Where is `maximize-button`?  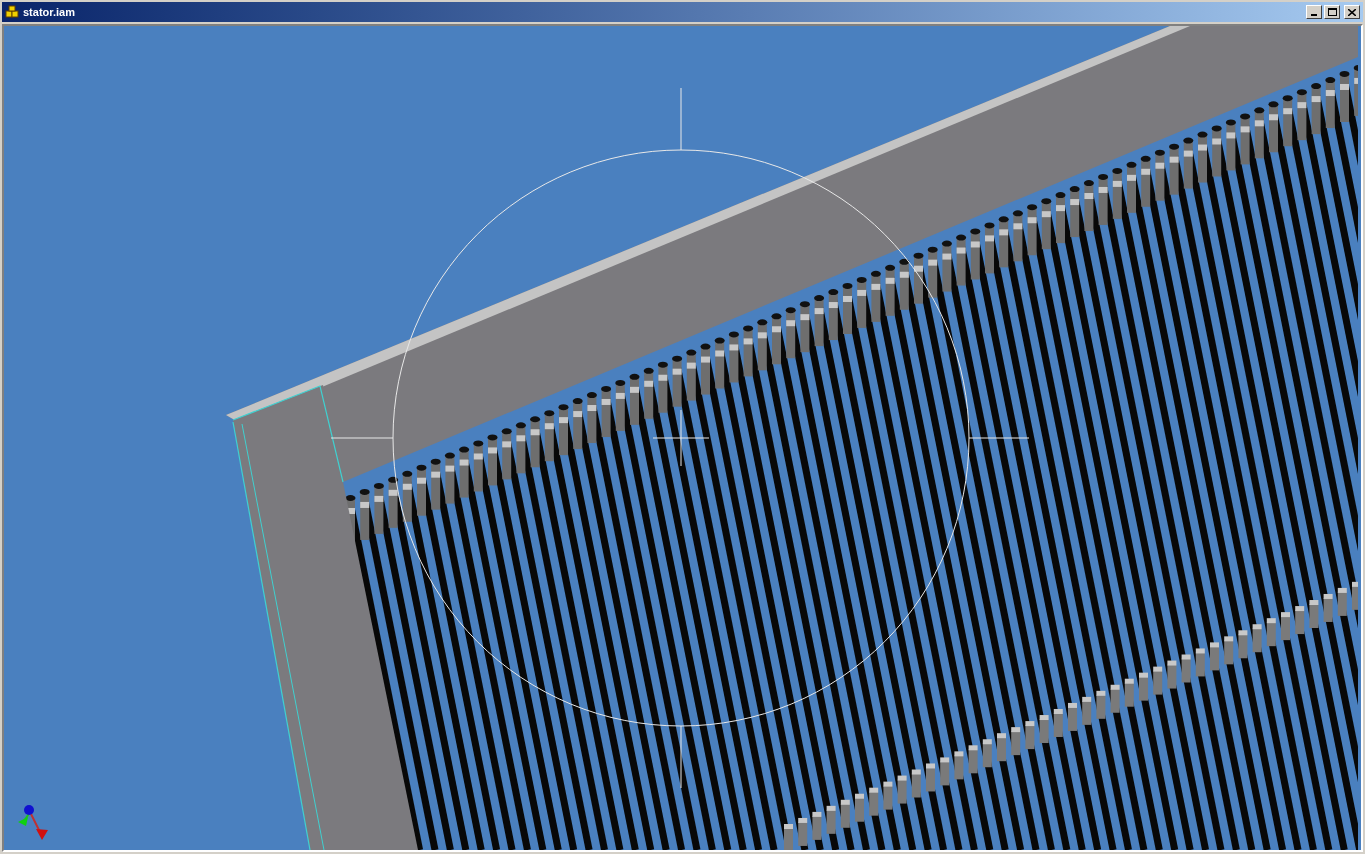
maximize-button is located at coordinates (1332, 12).